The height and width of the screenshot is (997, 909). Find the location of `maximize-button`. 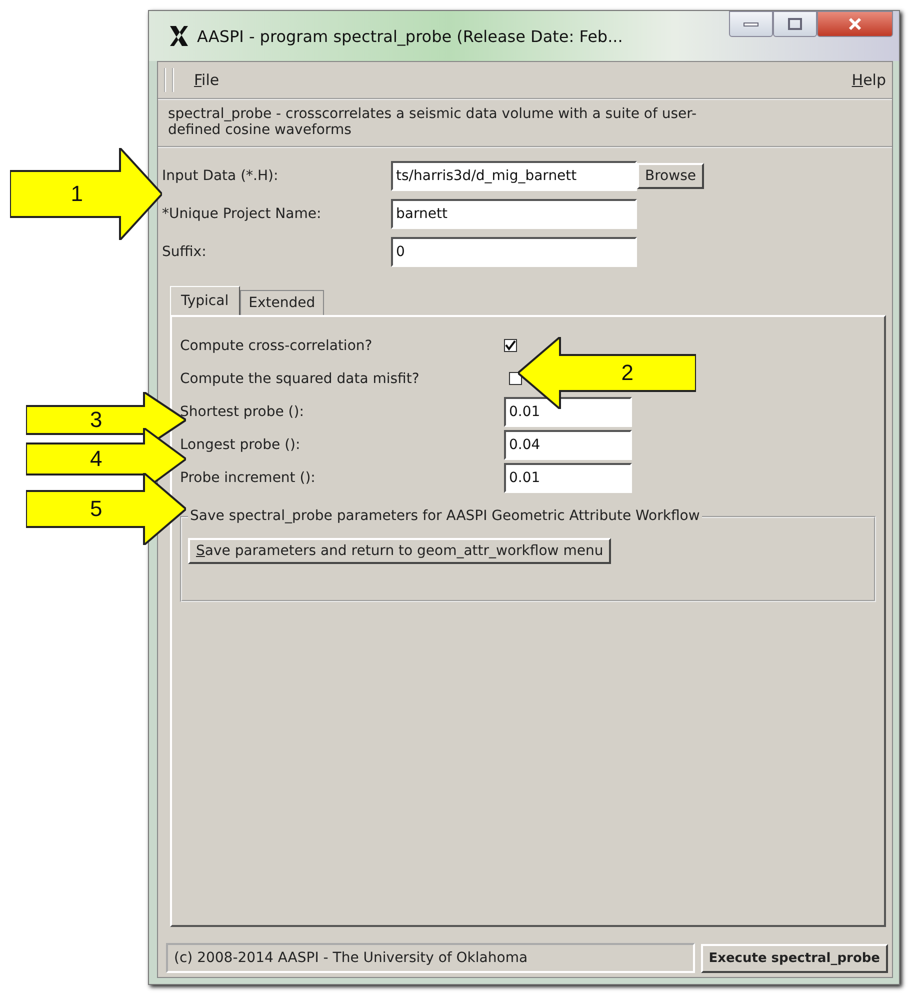

maximize-button is located at coordinates (795, 24).